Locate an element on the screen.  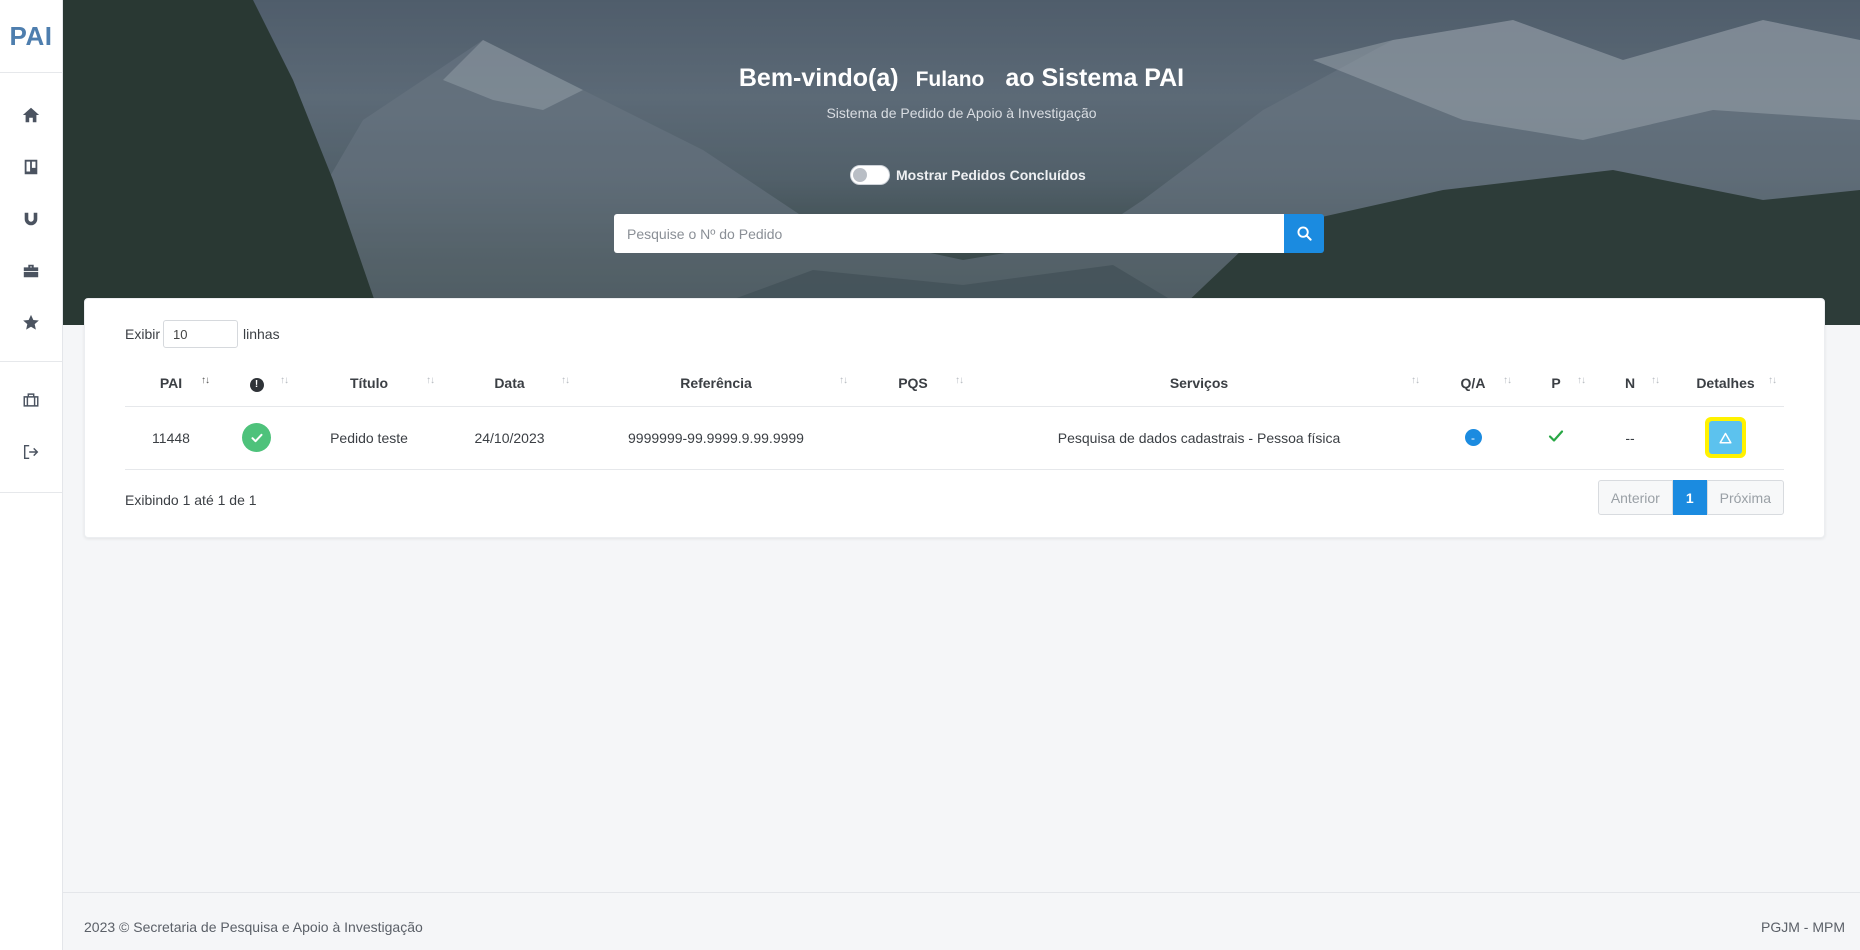
search-input is located at coordinates (949, 233).